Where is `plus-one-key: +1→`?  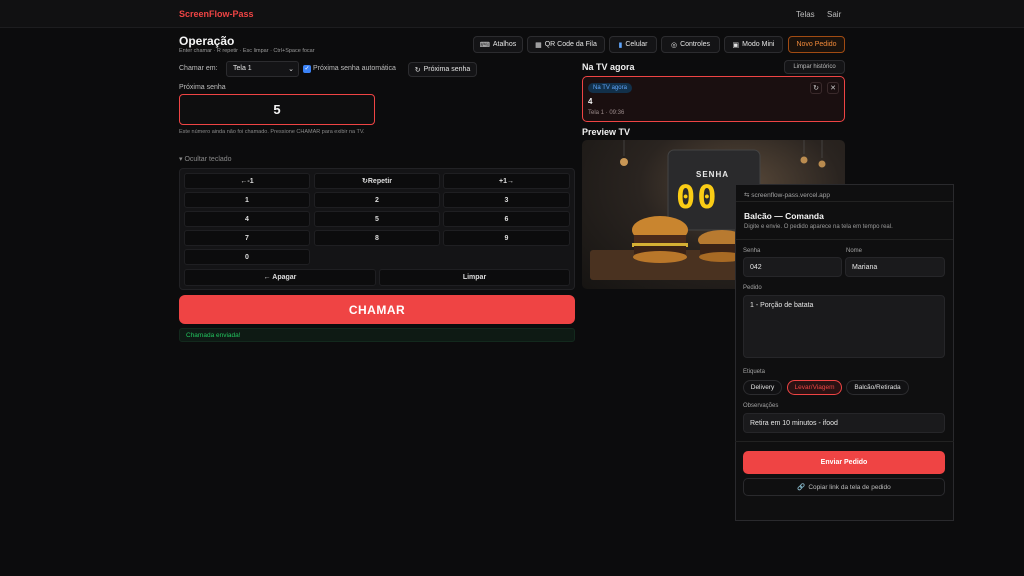
plus-one-key: +1→ is located at coordinates (506, 181).